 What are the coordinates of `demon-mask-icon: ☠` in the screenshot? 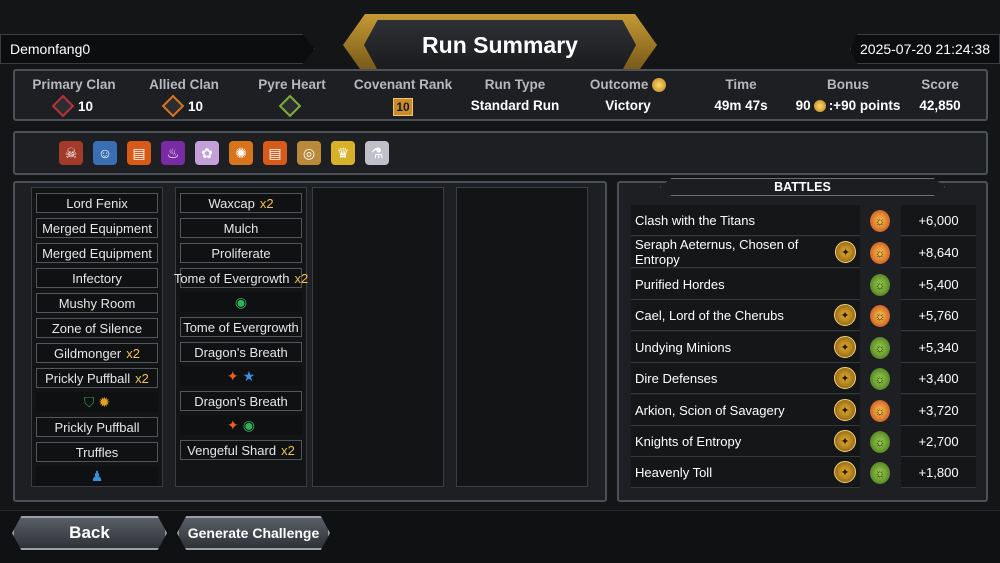 It's located at (71, 153).